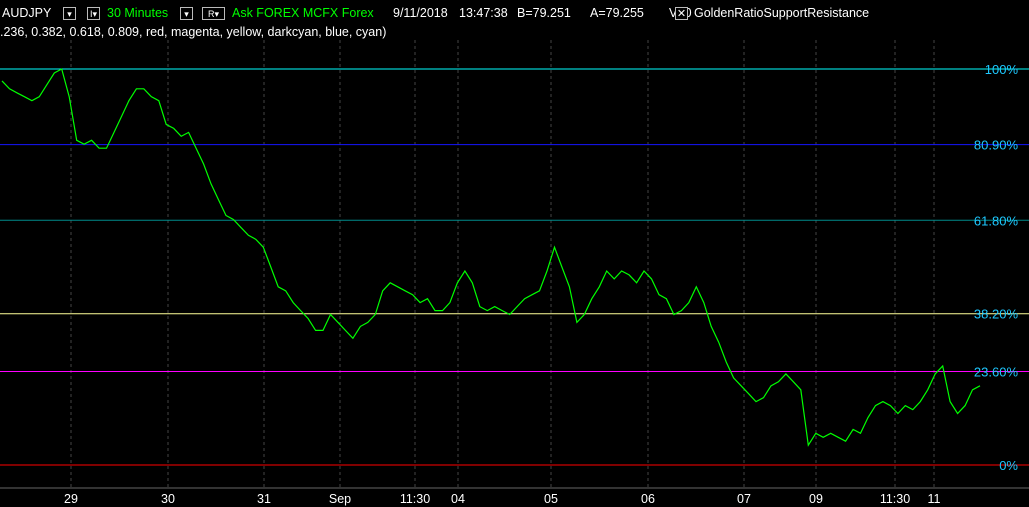 This screenshot has height=507, width=1029. Describe the element at coordinates (458, 499) in the screenshot. I see `x-tick-label-5: 04` at that location.